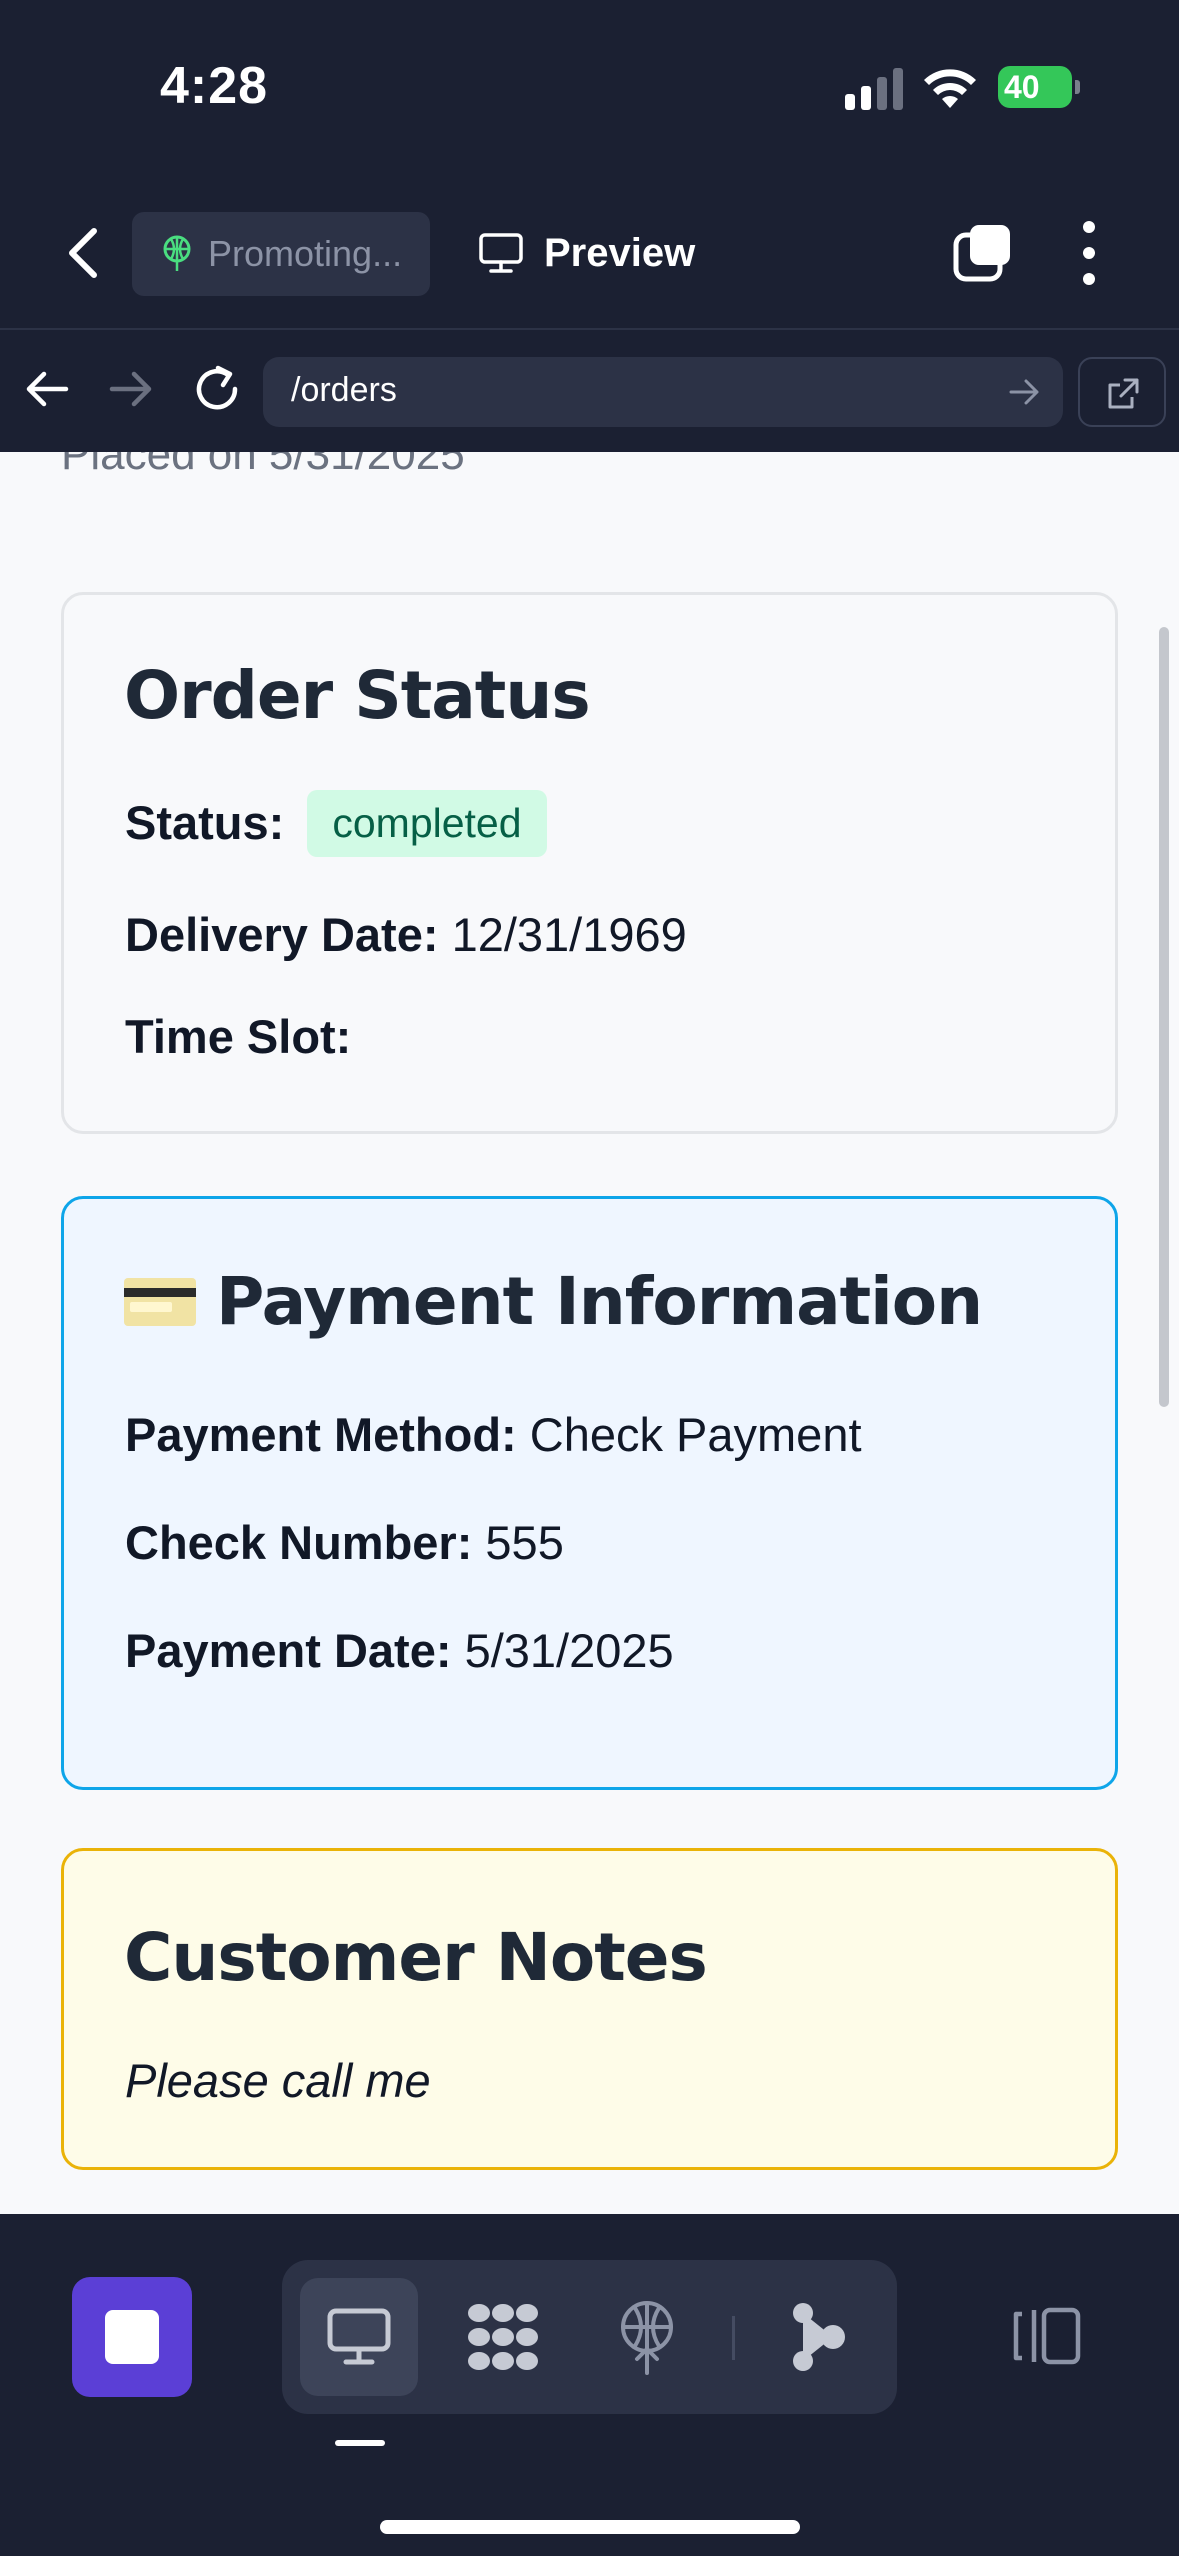 This screenshot has height=2556, width=1179. I want to click on stop-icon, so click(132, 2337).